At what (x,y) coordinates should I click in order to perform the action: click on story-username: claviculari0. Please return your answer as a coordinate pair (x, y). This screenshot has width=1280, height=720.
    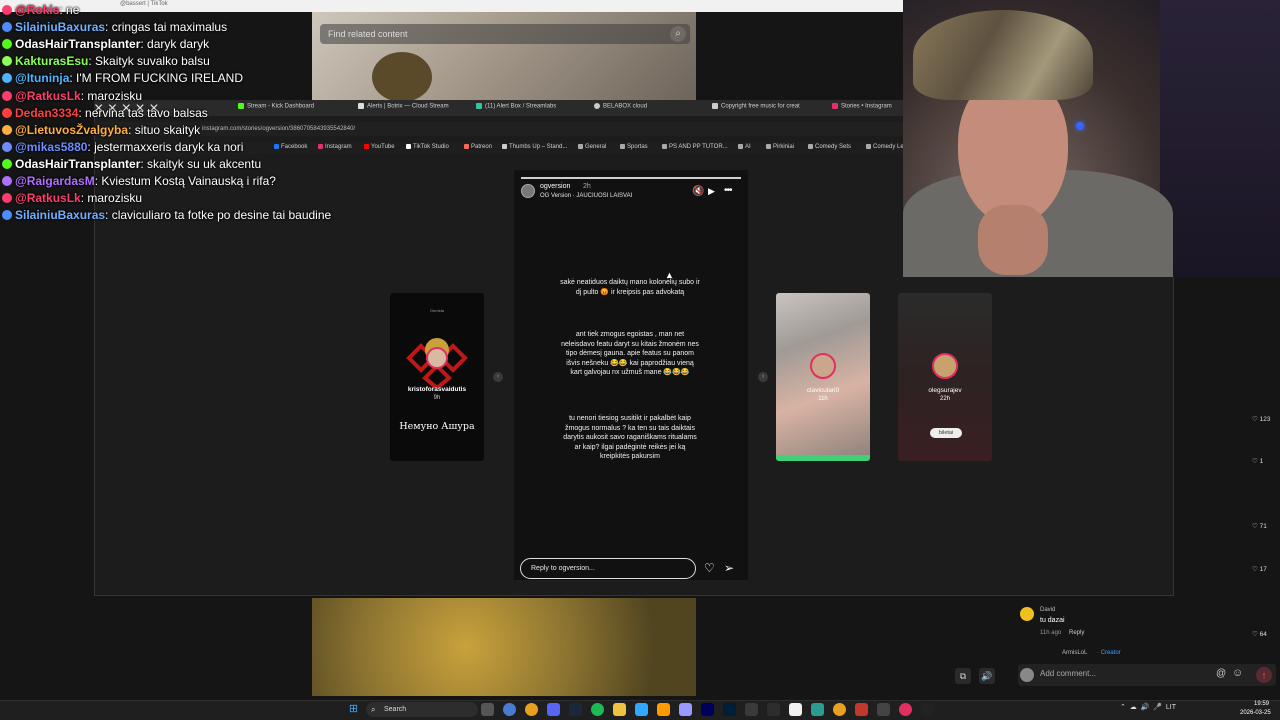
    Looking at the image, I should click on (823, 390).